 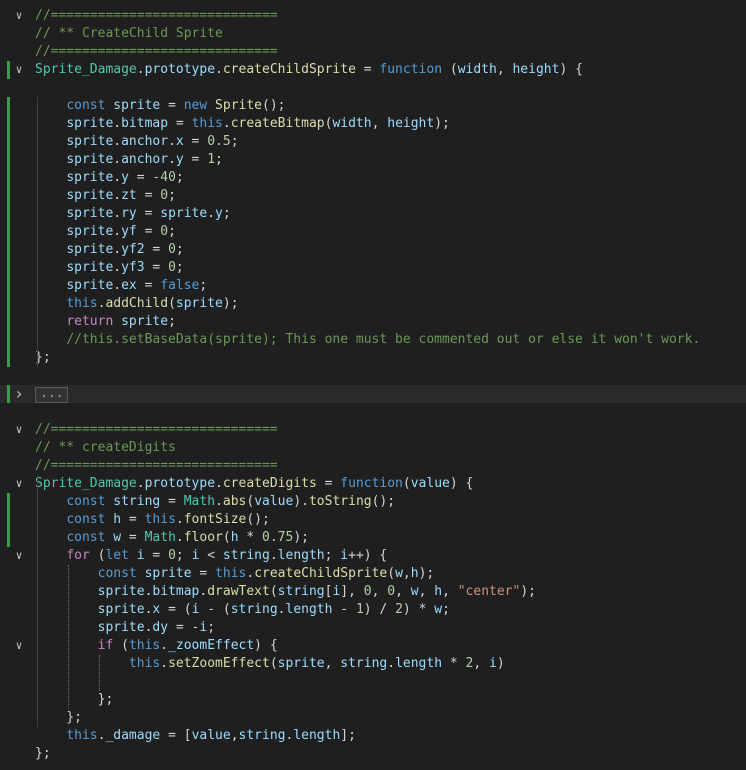 I want to click on code-token: };, so click(x=58, y=717).